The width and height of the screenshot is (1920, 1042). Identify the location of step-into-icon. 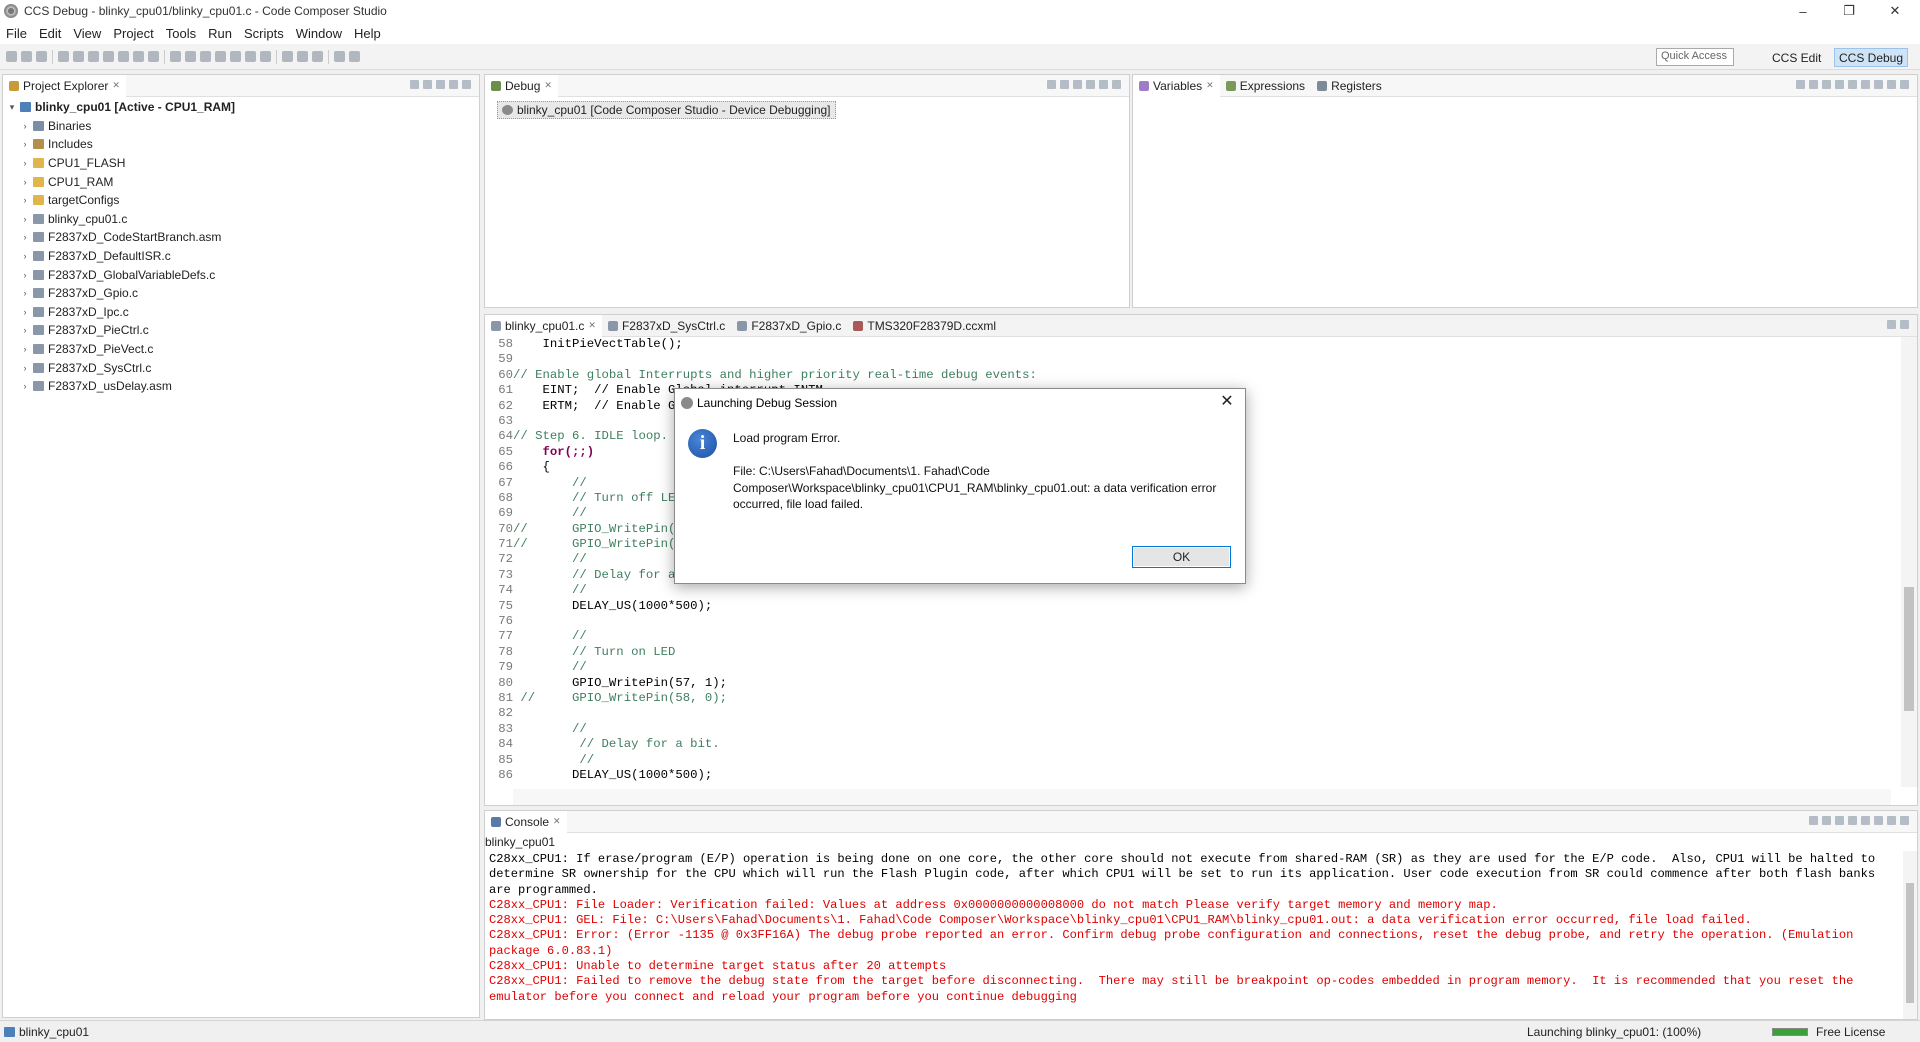
(123, 56).